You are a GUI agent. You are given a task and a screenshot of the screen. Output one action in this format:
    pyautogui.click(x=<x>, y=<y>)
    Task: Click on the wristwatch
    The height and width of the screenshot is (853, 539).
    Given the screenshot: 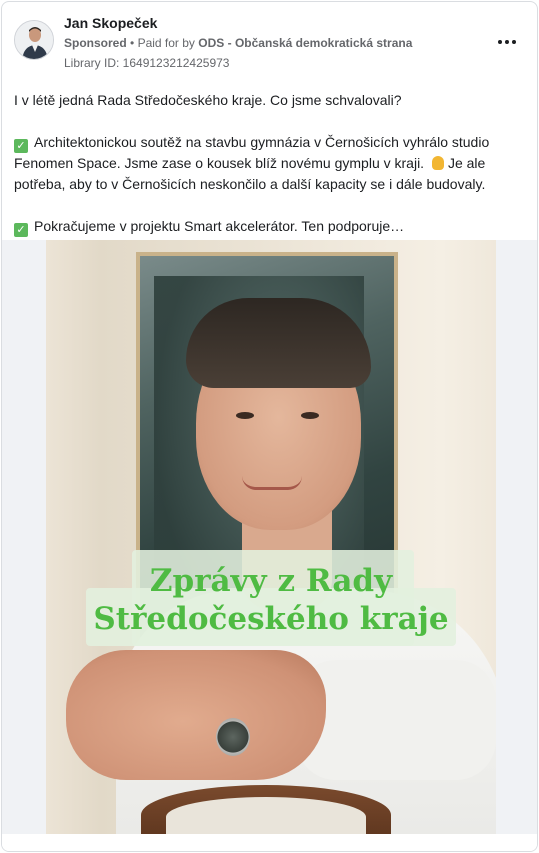 What is the action you would take?
    pyautogui.click(x=233, y=737)
    